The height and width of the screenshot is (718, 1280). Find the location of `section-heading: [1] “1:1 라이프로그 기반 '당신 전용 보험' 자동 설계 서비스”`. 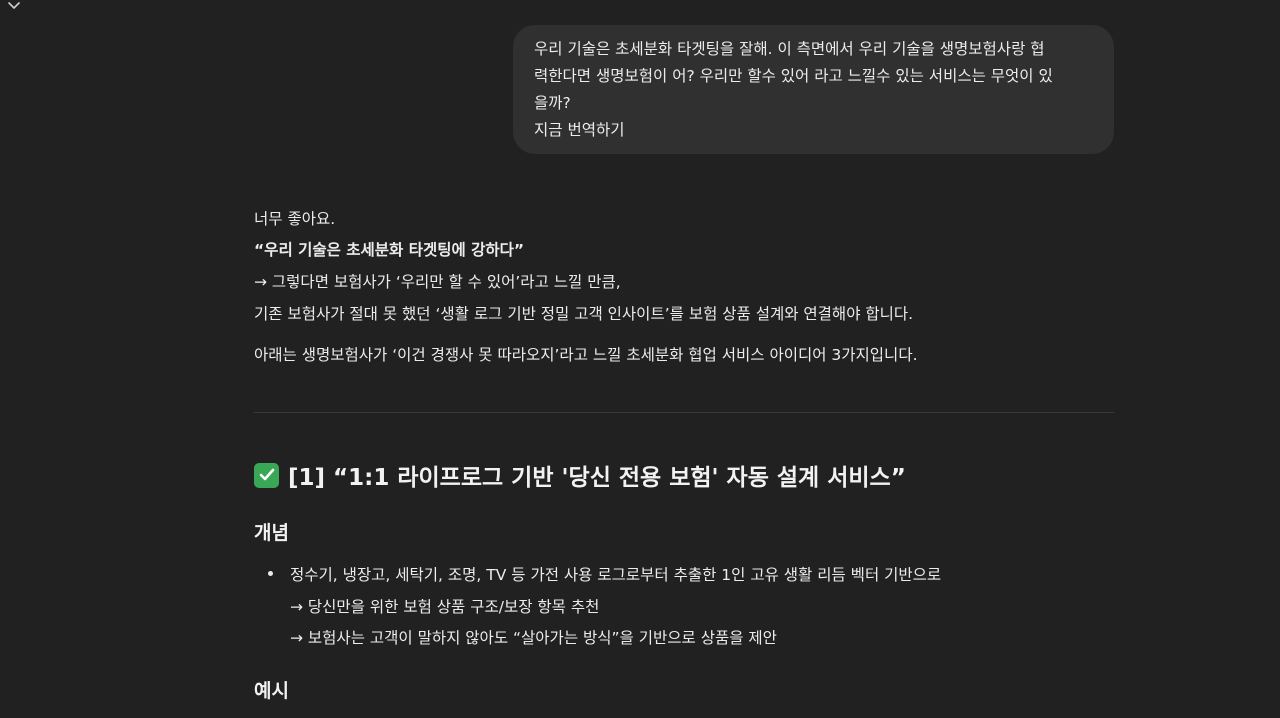

section-heading: [1] “1:1 라이프로그 기반 '당신 전용 보험' 자동 설계 서비스” is located at coordinates (580, 475).